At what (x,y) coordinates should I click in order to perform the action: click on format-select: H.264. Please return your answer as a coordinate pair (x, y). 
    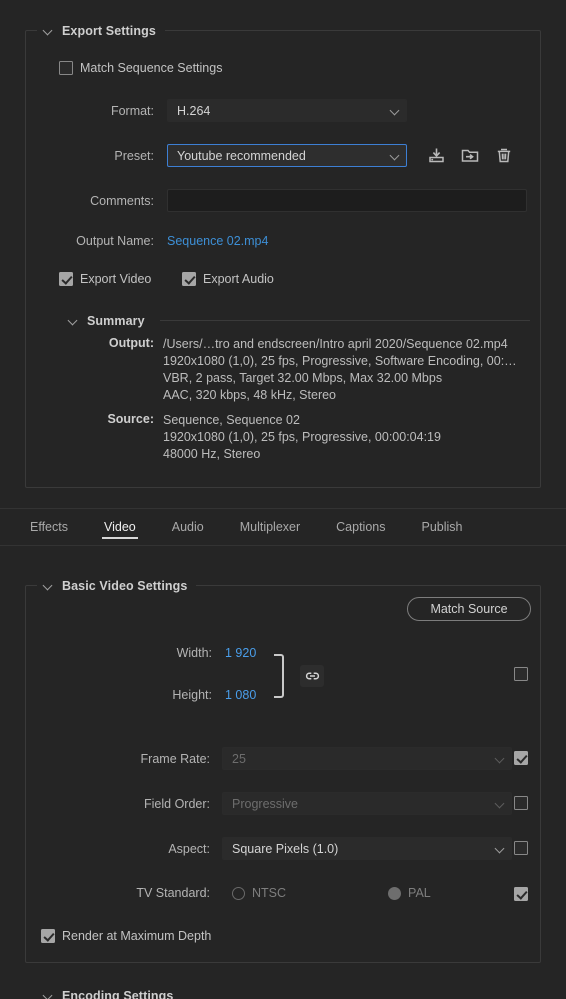
    Looking at the image, I should click on (287, 110).